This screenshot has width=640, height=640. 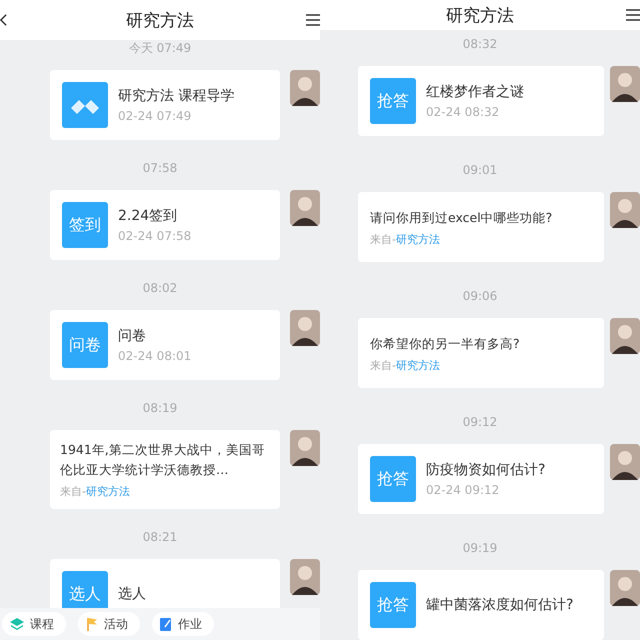 What do you see at coordinates (132, 594) in the screenshot?
I see `activity-title: 选人` at bounding box center [132, 594].